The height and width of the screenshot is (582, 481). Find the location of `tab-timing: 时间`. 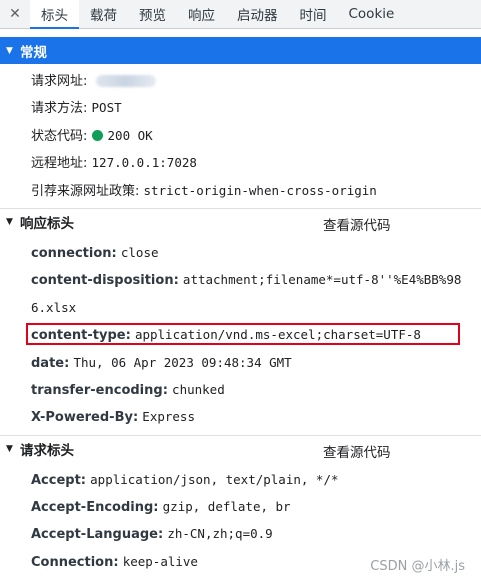

tab-timing: 时间 is located at coordinates (313, 14).